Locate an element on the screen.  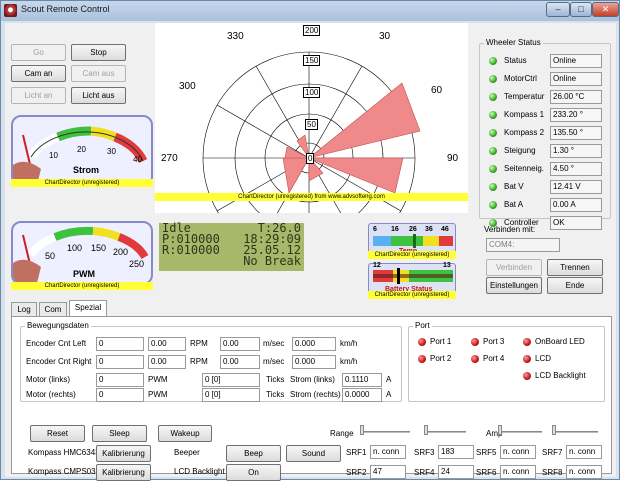
tab-log: Log is located at coordinates (24, 309).